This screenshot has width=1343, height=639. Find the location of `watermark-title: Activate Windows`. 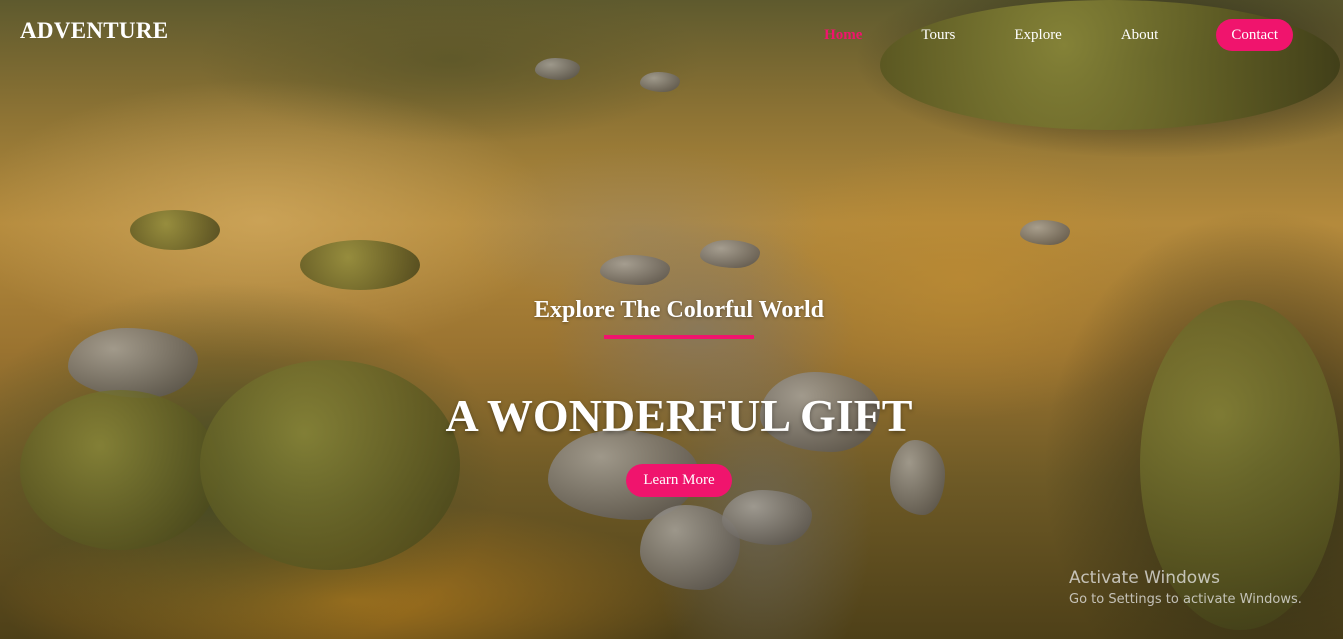

watermark-title: Activate Windows is located at coordinates (1144, 578).